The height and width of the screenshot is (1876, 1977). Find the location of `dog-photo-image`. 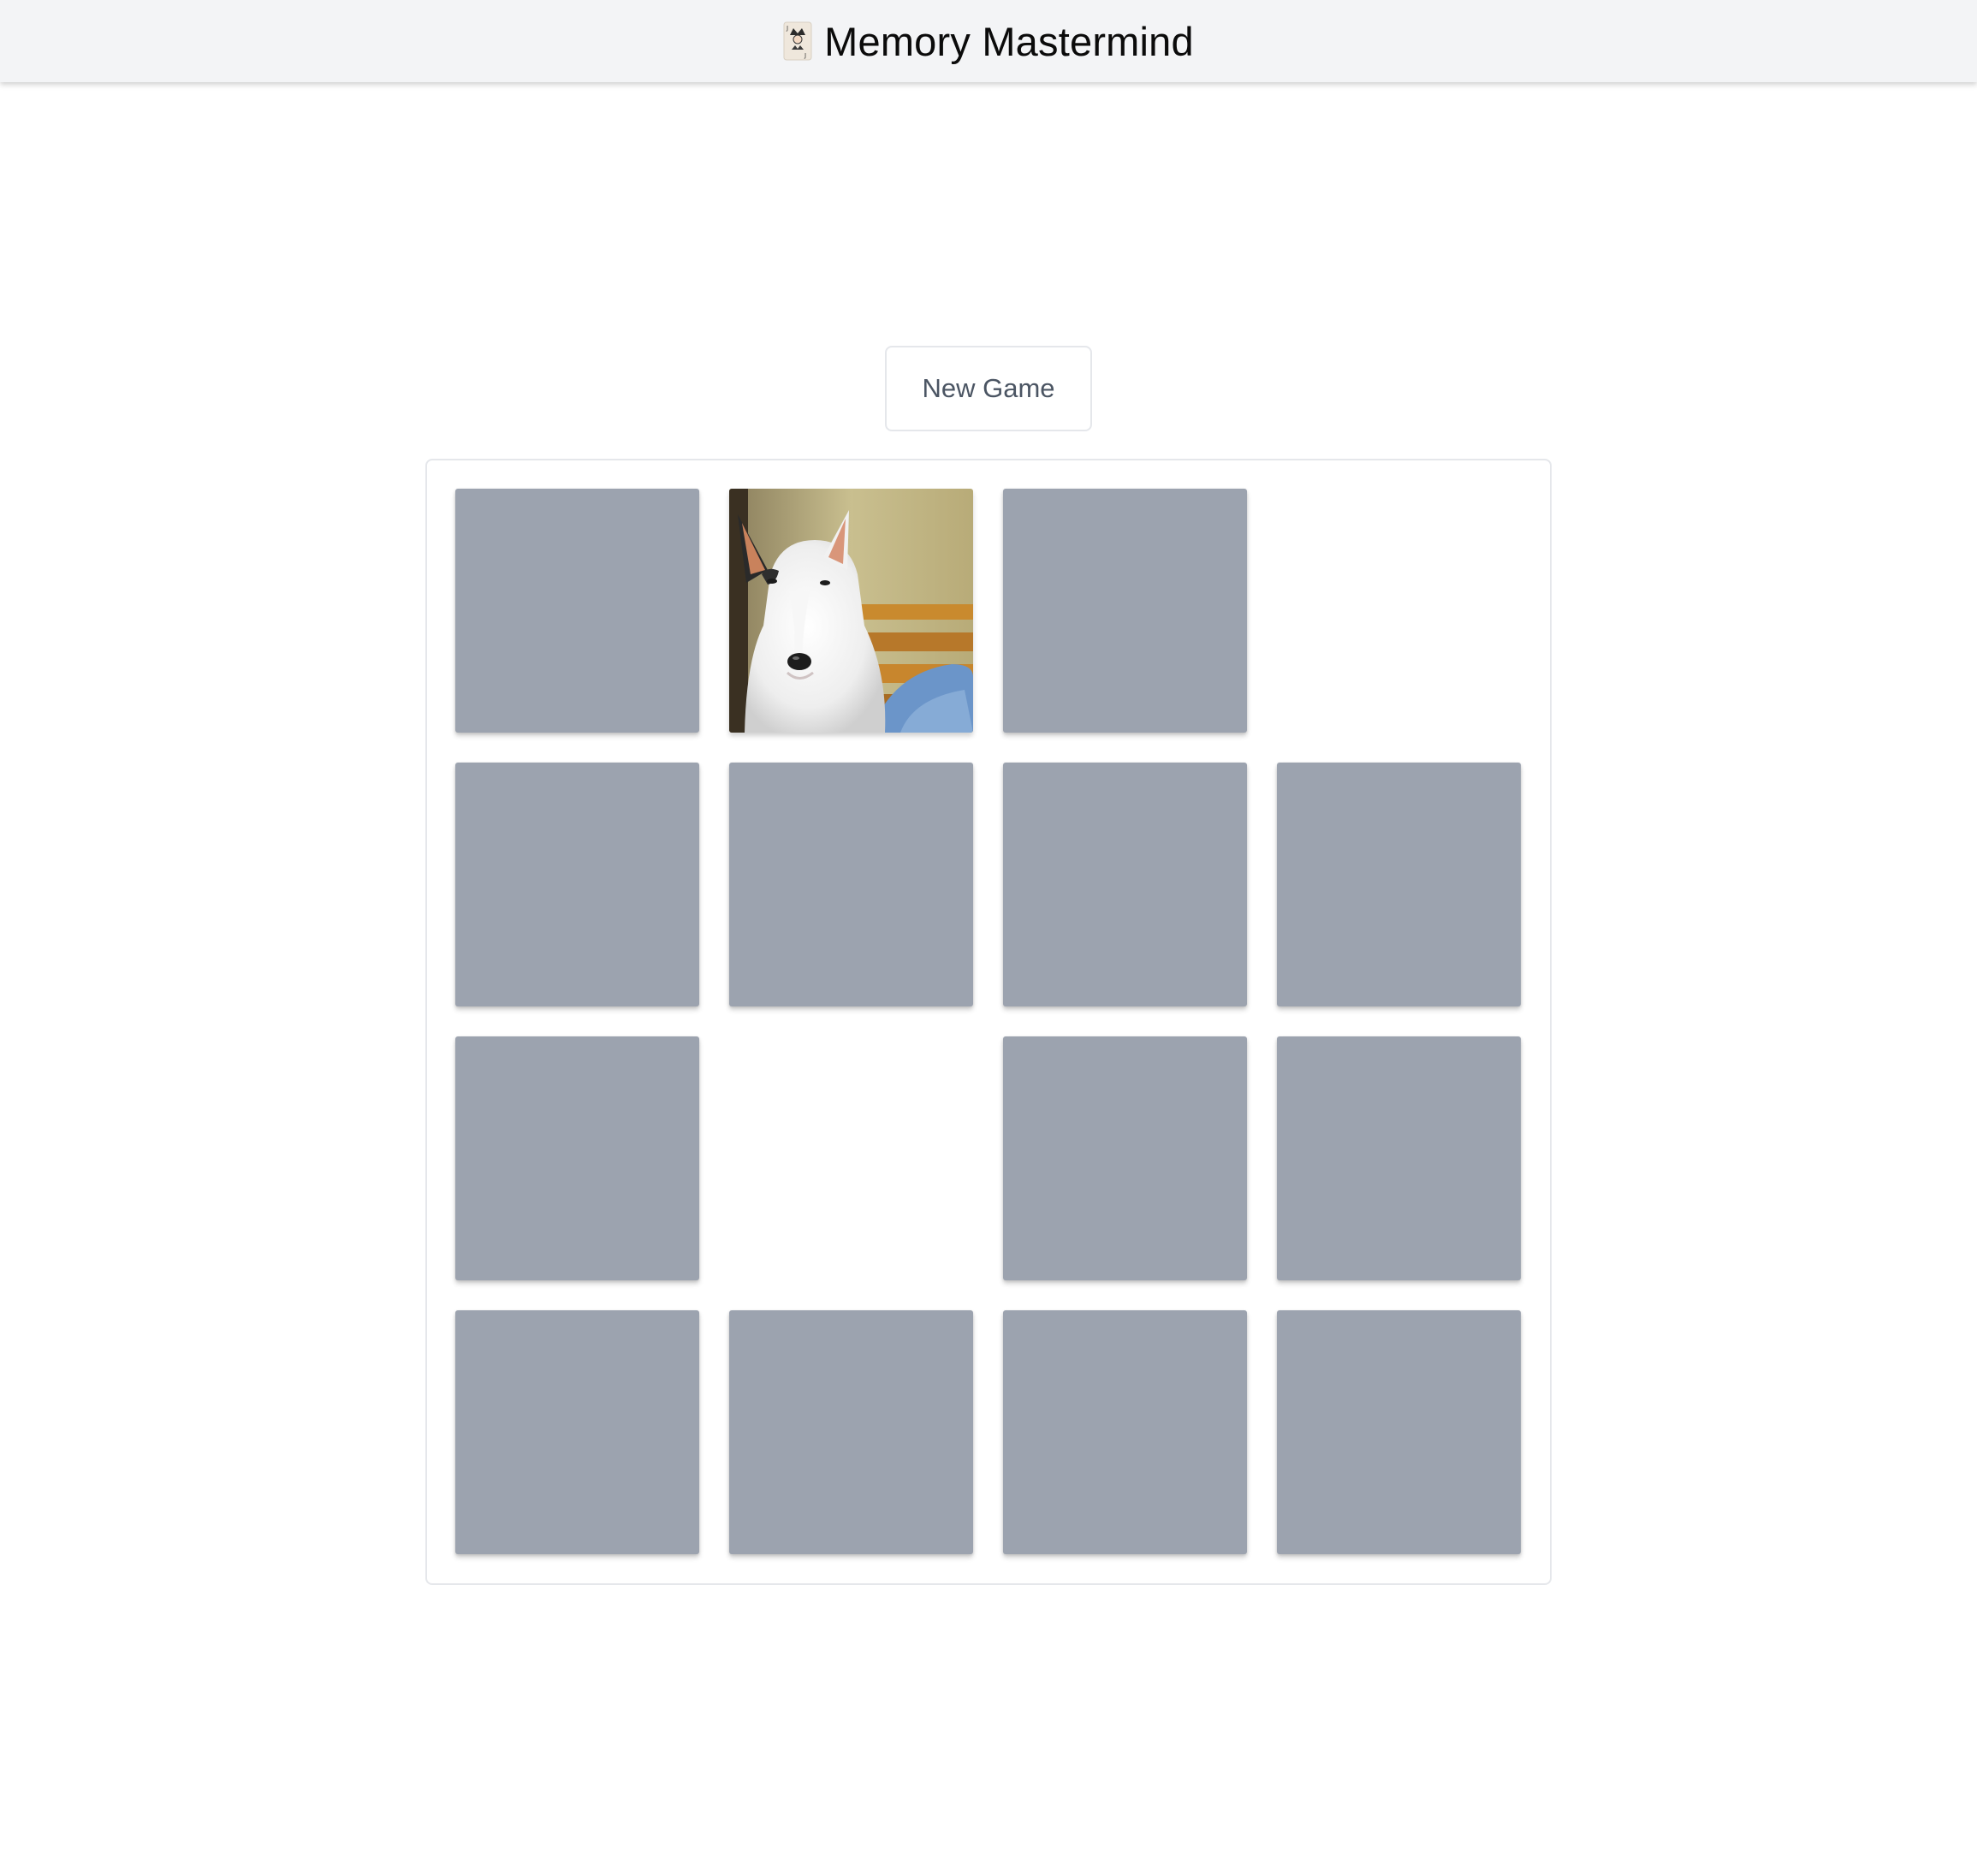

dog-photo-image is located at coordinates (851, 611).